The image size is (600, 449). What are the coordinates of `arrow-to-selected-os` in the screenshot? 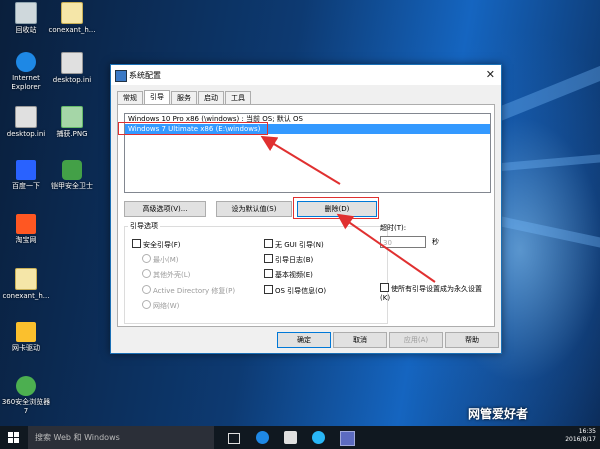 It's located at (300, 160).